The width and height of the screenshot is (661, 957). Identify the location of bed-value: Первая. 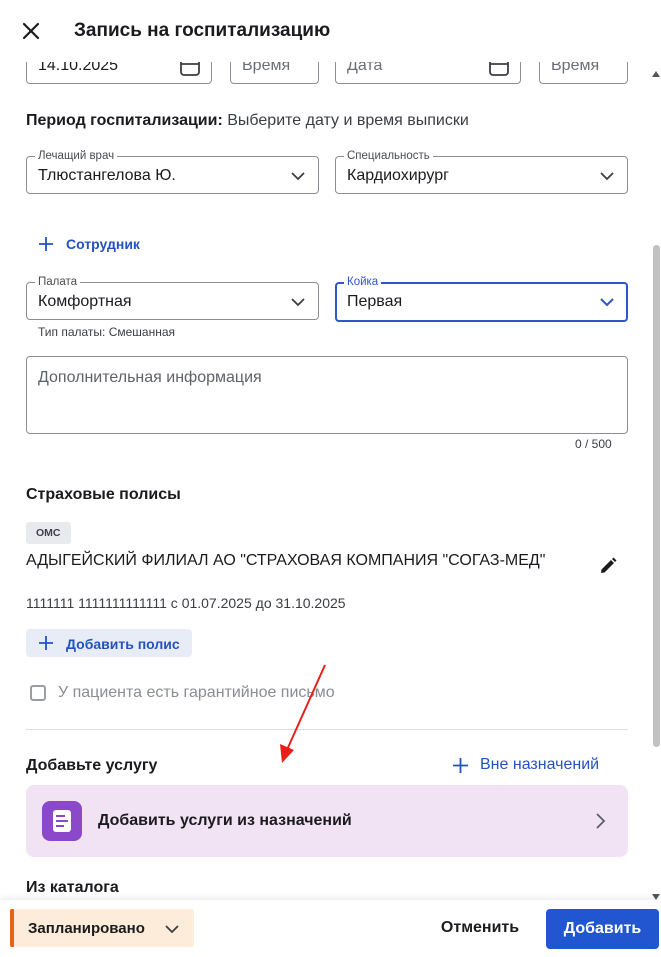
(375, 301).